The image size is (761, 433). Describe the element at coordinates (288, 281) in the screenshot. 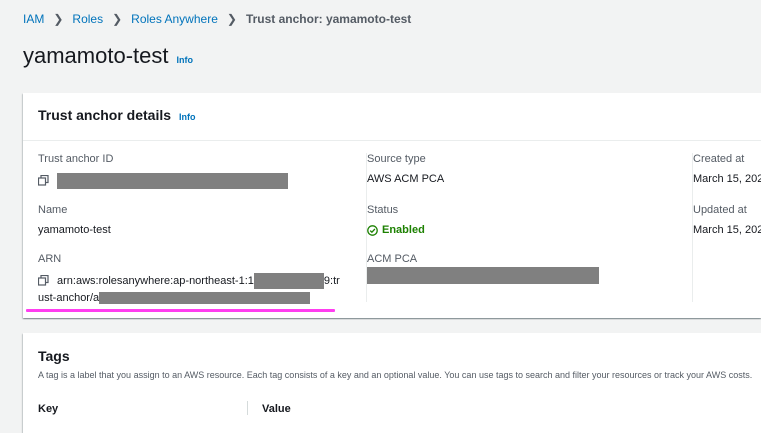

I see `redacted-account` at that location.